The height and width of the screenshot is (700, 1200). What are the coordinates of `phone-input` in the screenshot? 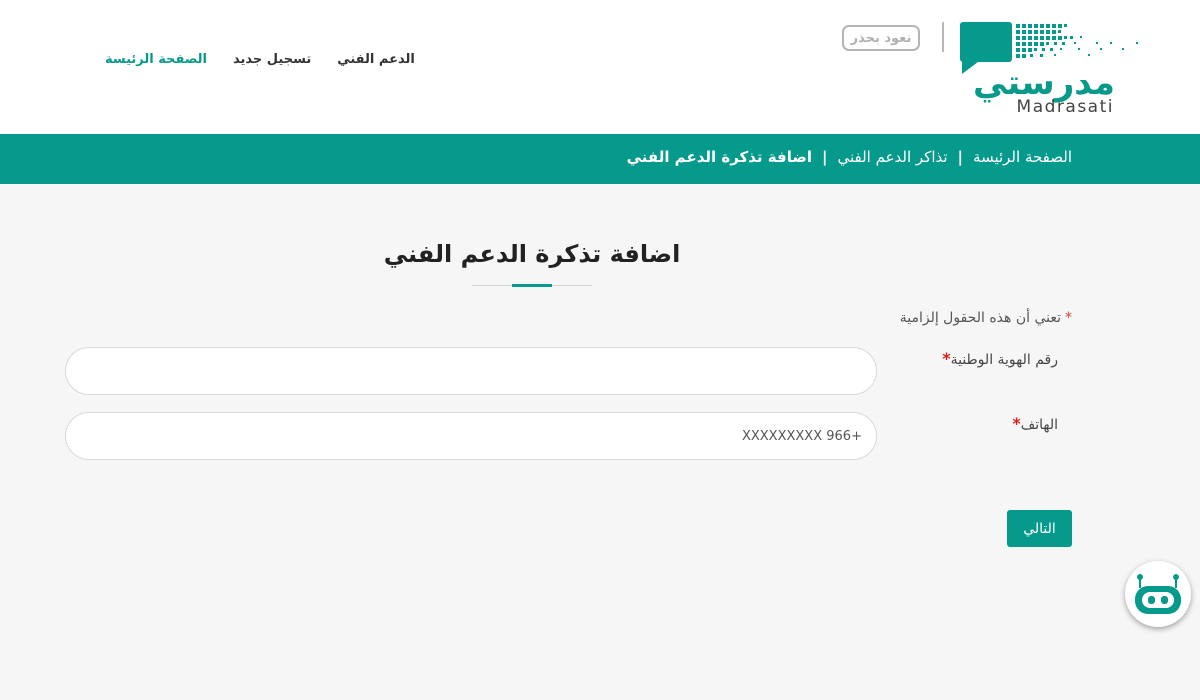 It's located at (471, 436).